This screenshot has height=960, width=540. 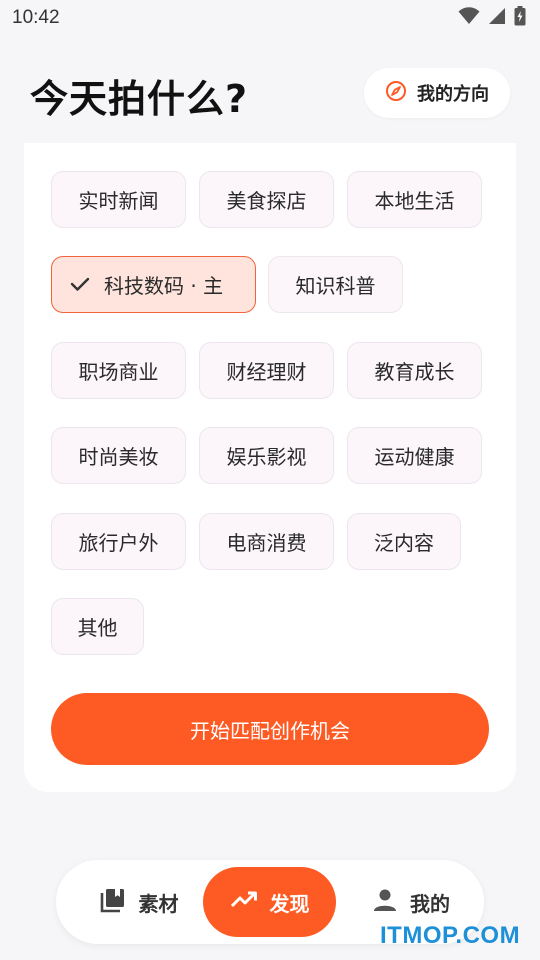 I want to click on my-direction-button: 我的方向, so click(x=437, y=93).